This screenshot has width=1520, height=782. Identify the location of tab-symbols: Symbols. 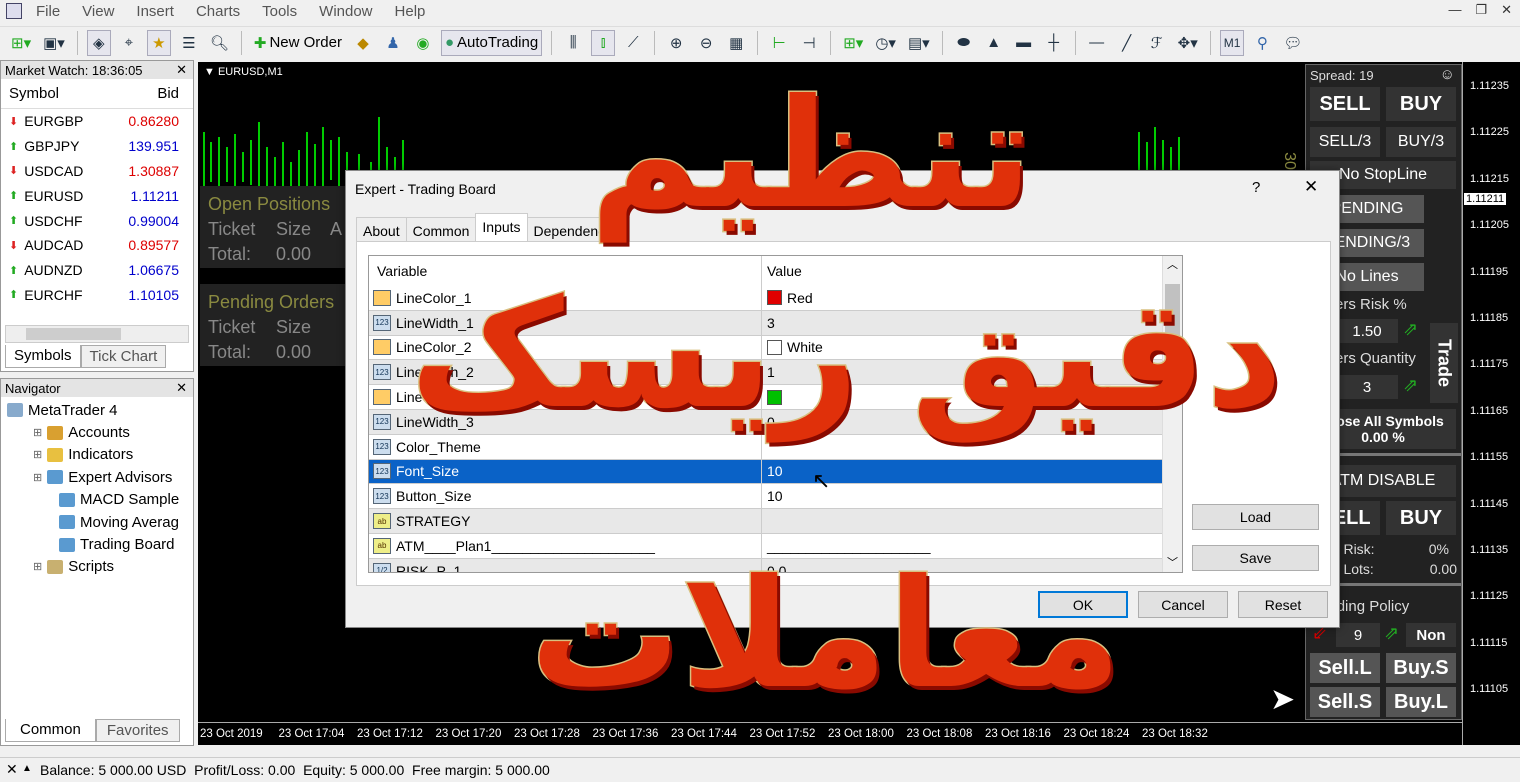
(43, 356).